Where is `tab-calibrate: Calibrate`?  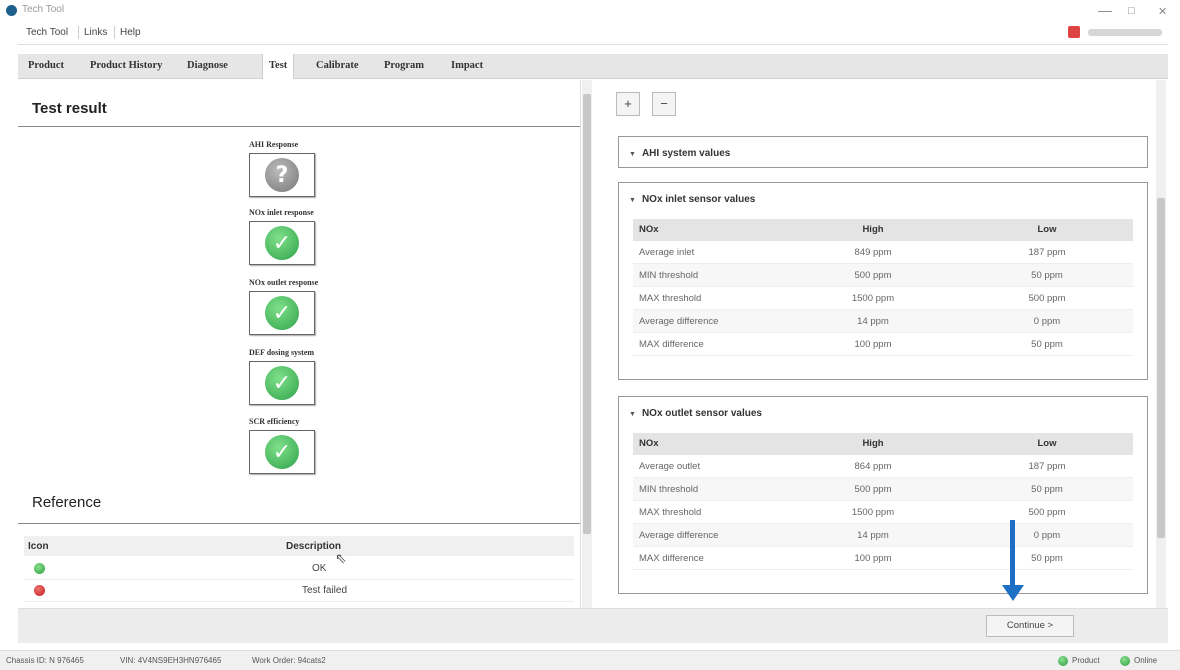
tab-calibrate: Calibrate is located at coordinates (337, 66).